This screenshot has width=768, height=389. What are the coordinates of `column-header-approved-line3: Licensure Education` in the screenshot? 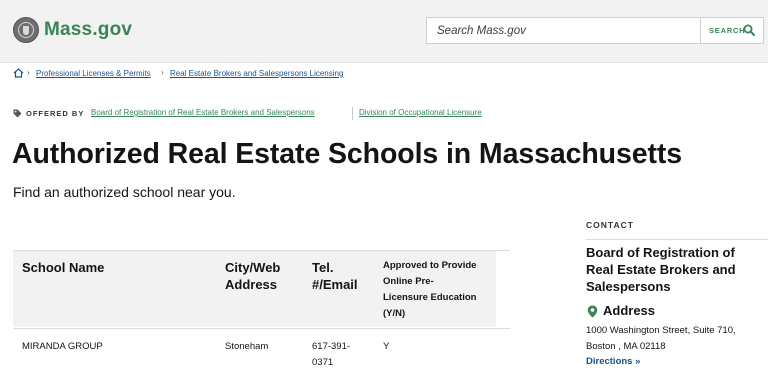 It's located at (430, 297).